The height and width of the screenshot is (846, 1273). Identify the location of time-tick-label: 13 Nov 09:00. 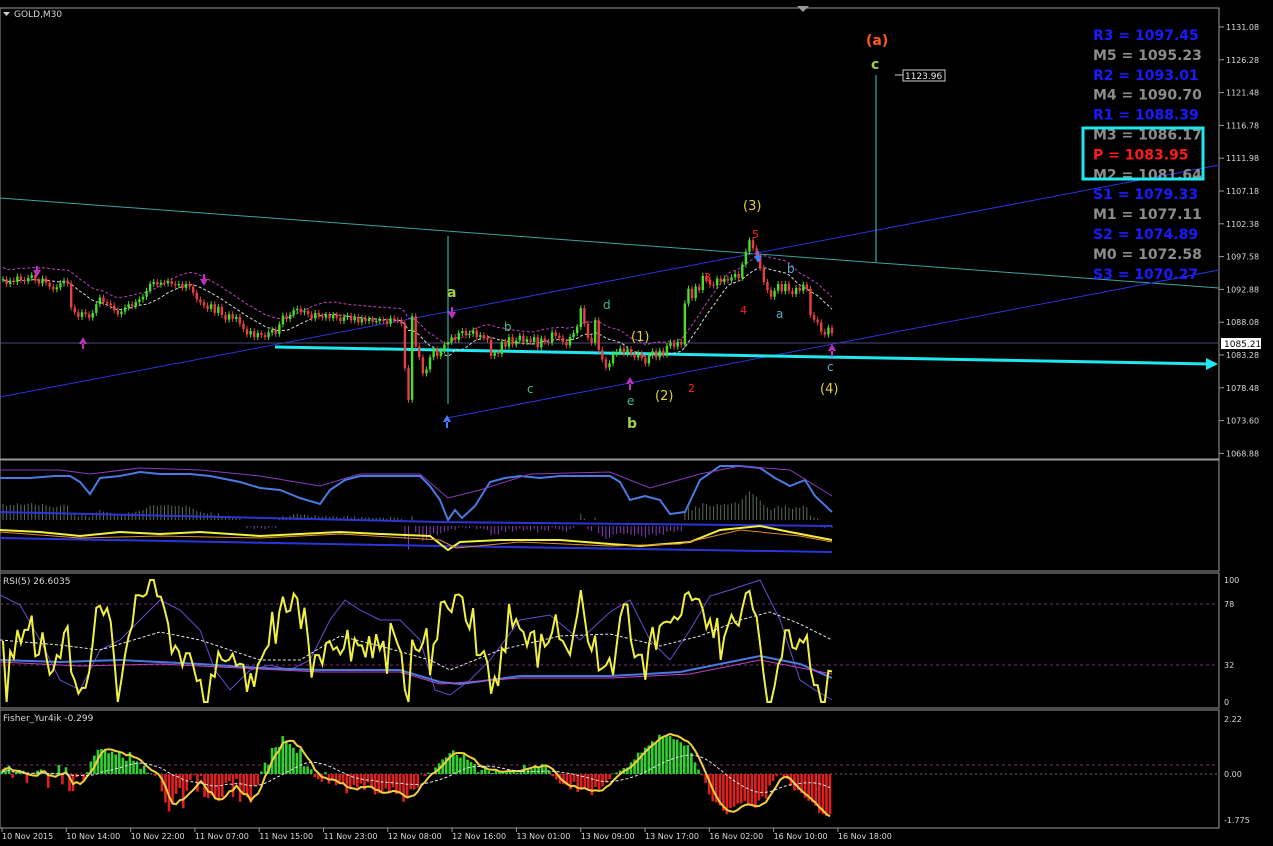
(608, 836).